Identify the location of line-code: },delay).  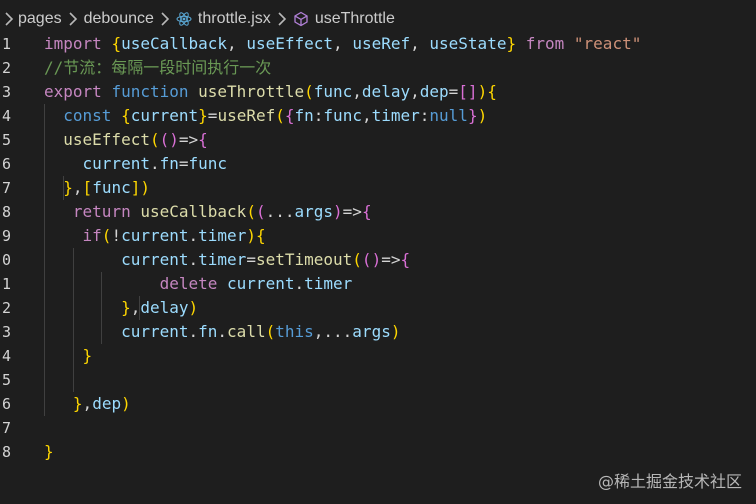
(160, 307).